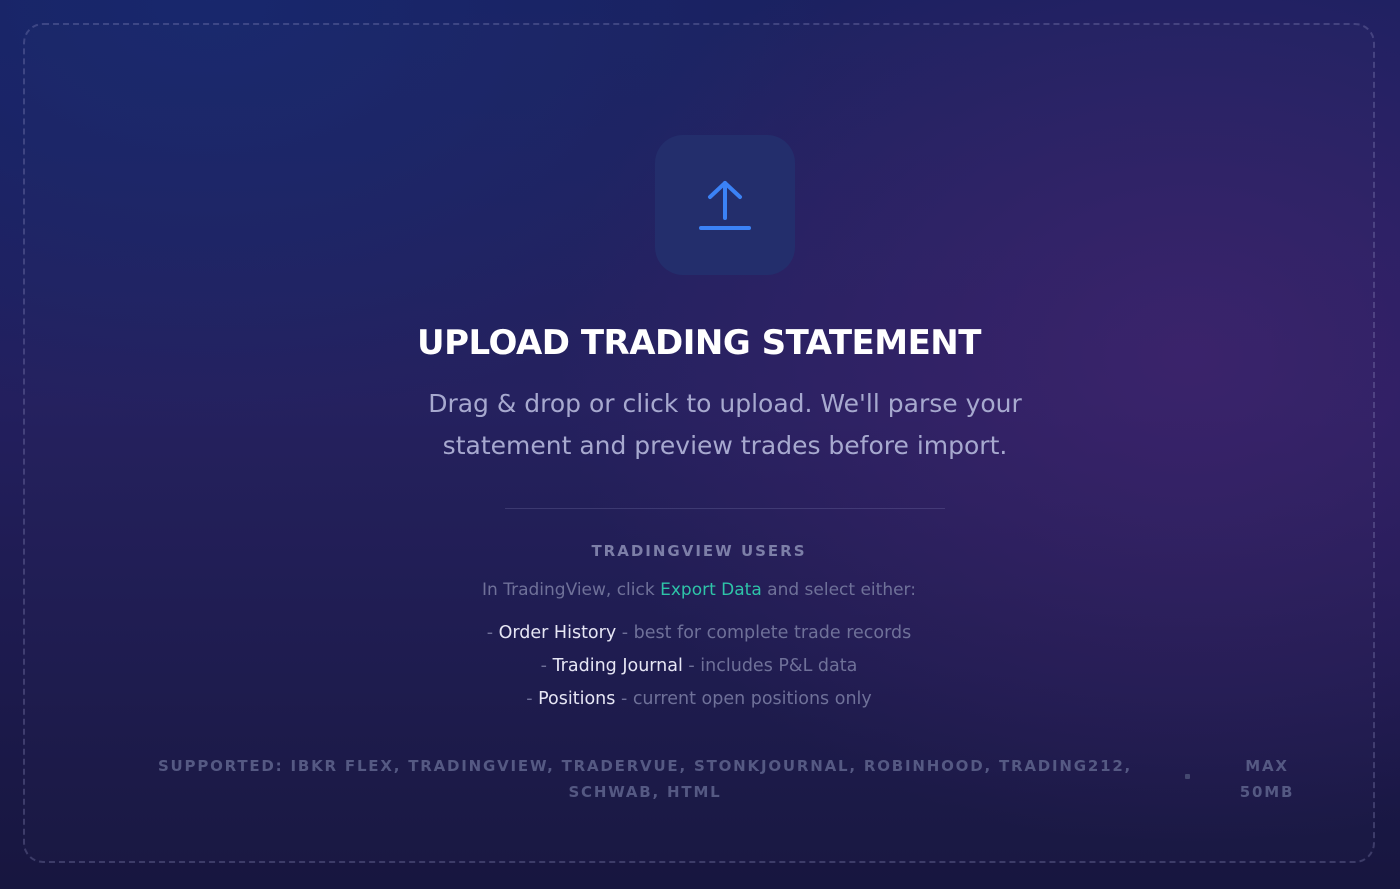 The width and height of the screenshot is (1400, 889). What do you see at coordinates (743, 699) in the screenshot?
I see `option-description: - current open positions only` at bounding box center [743, 699].